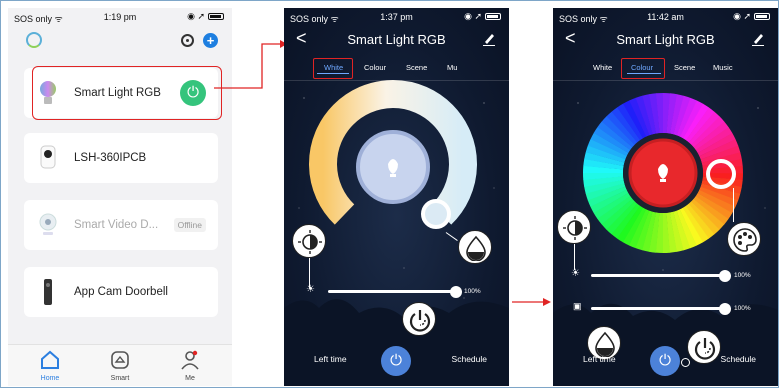 This screenshot has width=779, height=388. What do you see at coordinates (189, 225) in the screenshot?
I see `offline-badge: Offline` at bounding box center [189, 225].